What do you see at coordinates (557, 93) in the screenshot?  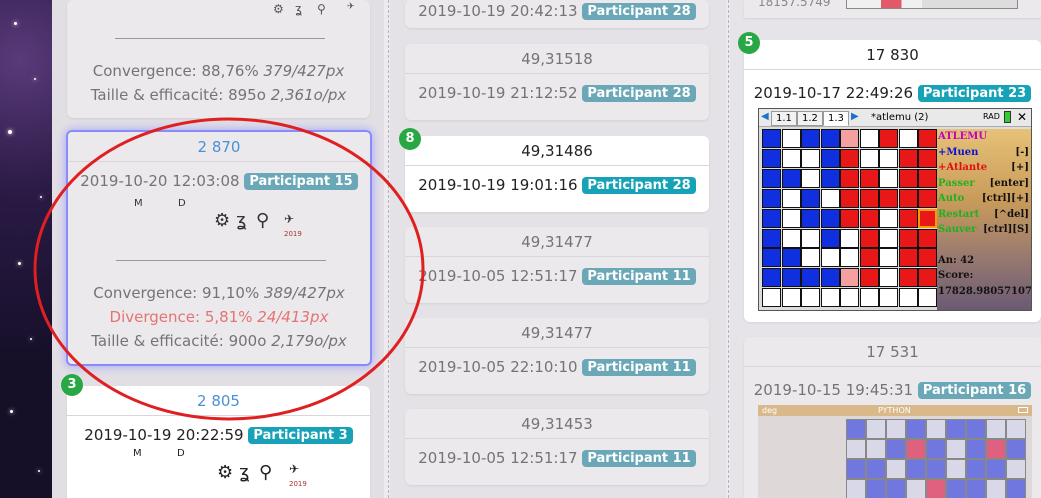 I see `entry-meta: 2019-10-19 21:12:52 Participant 28` at bounding box center [557, 93].